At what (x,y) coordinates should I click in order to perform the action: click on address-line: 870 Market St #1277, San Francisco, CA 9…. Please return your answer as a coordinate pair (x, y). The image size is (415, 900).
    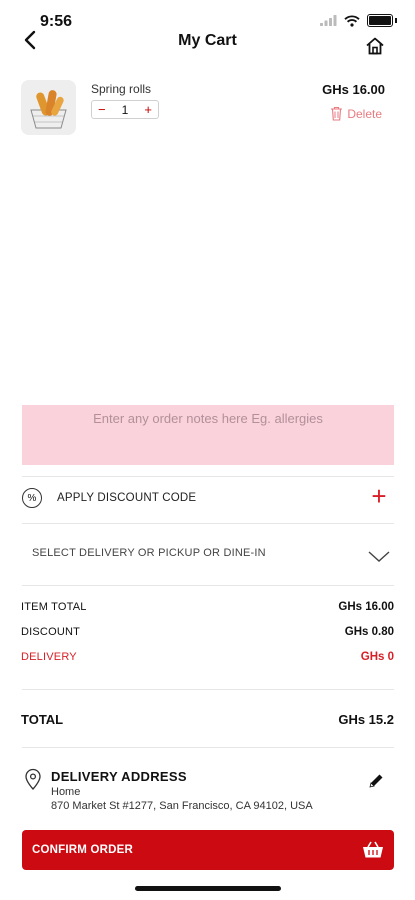
    Looking at the image, I should click on (182, 806).